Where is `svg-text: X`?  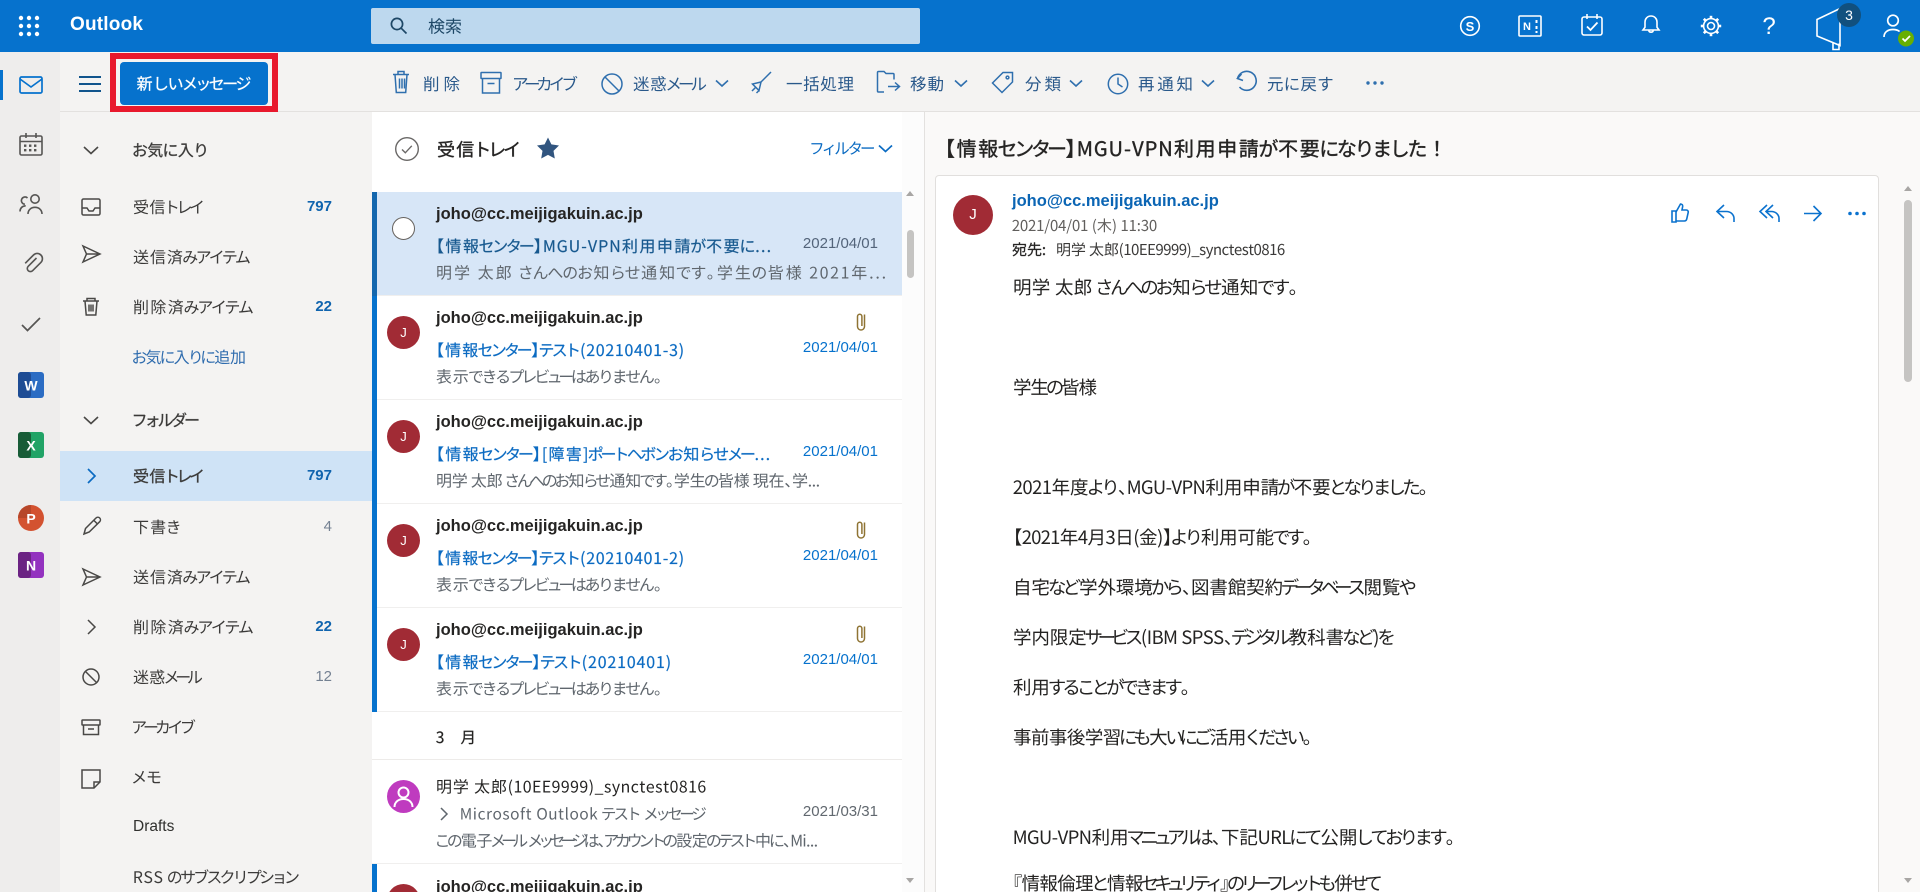
svg-text: X is located at coordinates (31, 446).